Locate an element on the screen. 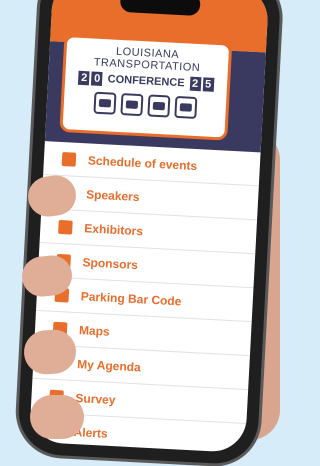  logo-digit: 0 is located at coordinates (97, 79).